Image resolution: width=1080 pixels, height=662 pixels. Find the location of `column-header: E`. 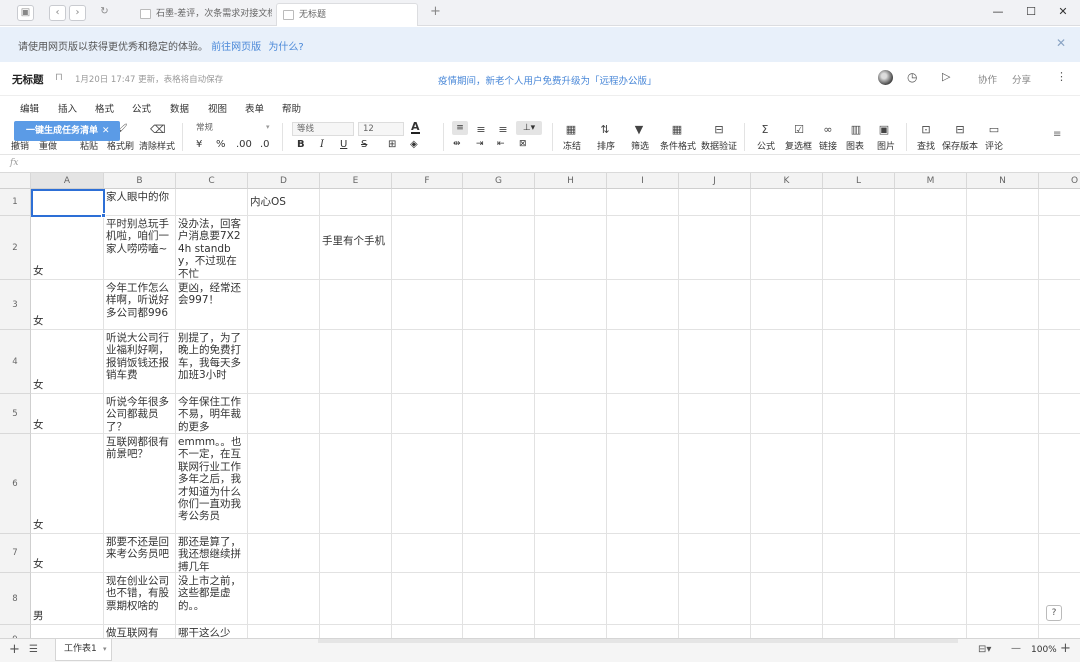

column-header: E is located at coordinates (356, 181).